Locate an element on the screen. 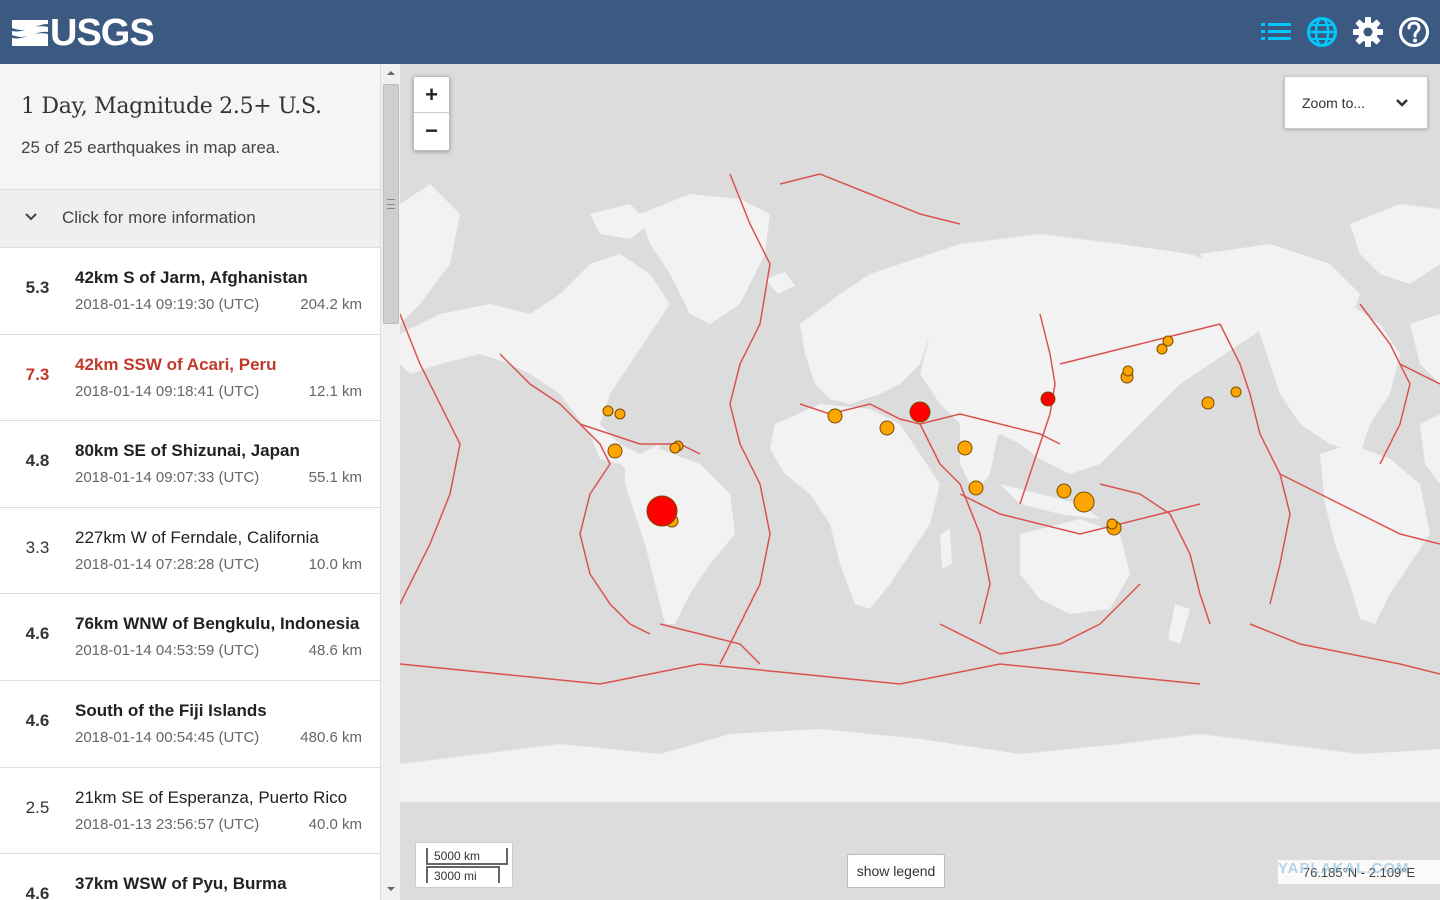 This screenshot has width=1440, height=900. list-item: 4.6 37km WSW of Pyu, Burma is located at coordinates (190, 877).